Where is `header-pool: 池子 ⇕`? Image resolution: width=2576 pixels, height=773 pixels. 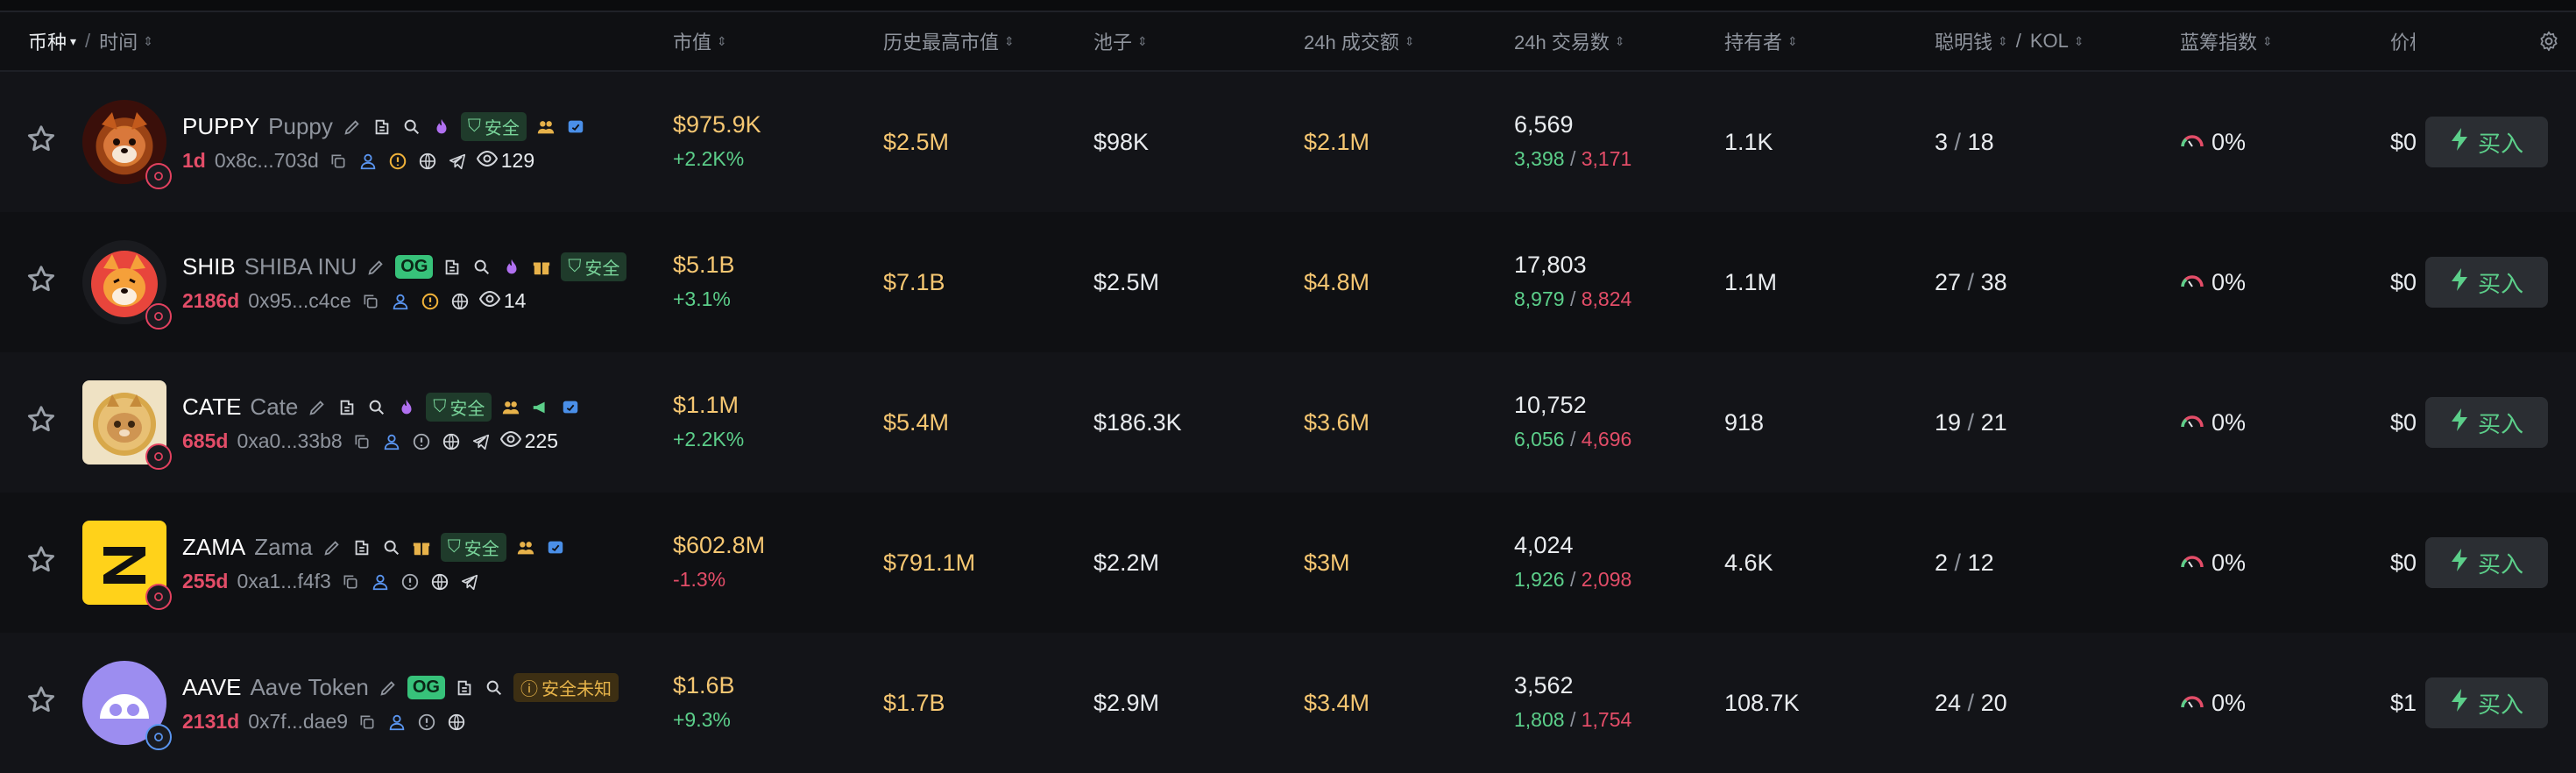
header-pool: 池子 ⇕ is located at coordinates (1120, 41).